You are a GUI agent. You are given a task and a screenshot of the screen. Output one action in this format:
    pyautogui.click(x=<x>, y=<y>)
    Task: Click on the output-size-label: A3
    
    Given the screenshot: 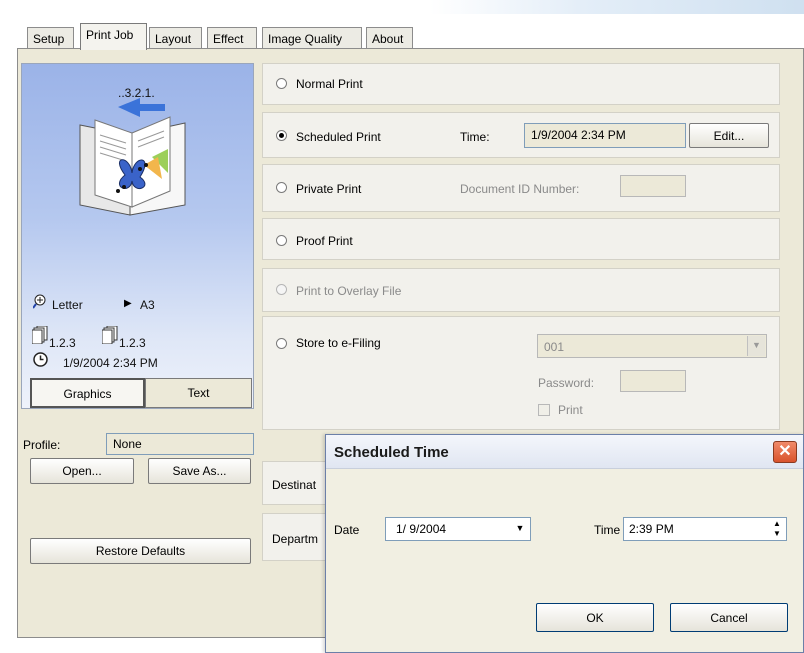 What is the action you would take?
    pyautogui.click(x=147, y=305)
    